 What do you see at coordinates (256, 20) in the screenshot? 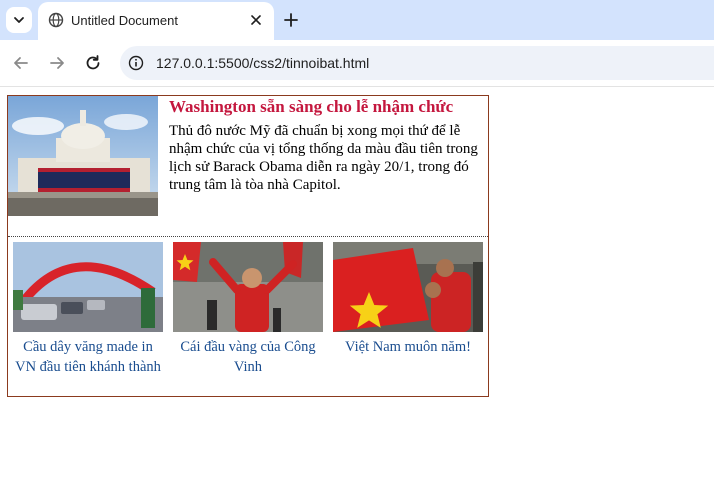
I see `close-icon` at bounding box center [256, 20].